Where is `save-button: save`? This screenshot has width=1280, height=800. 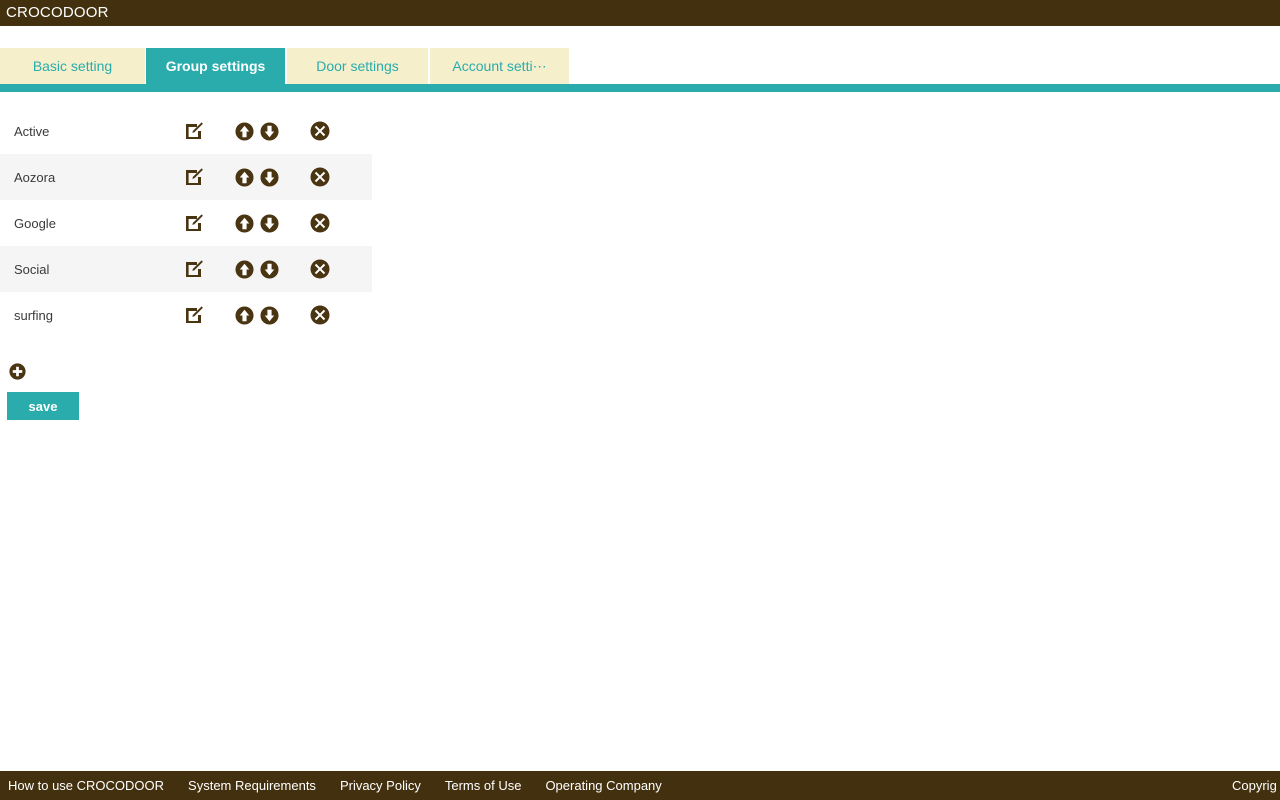 save-button: save is located at coordinates (43, 406).